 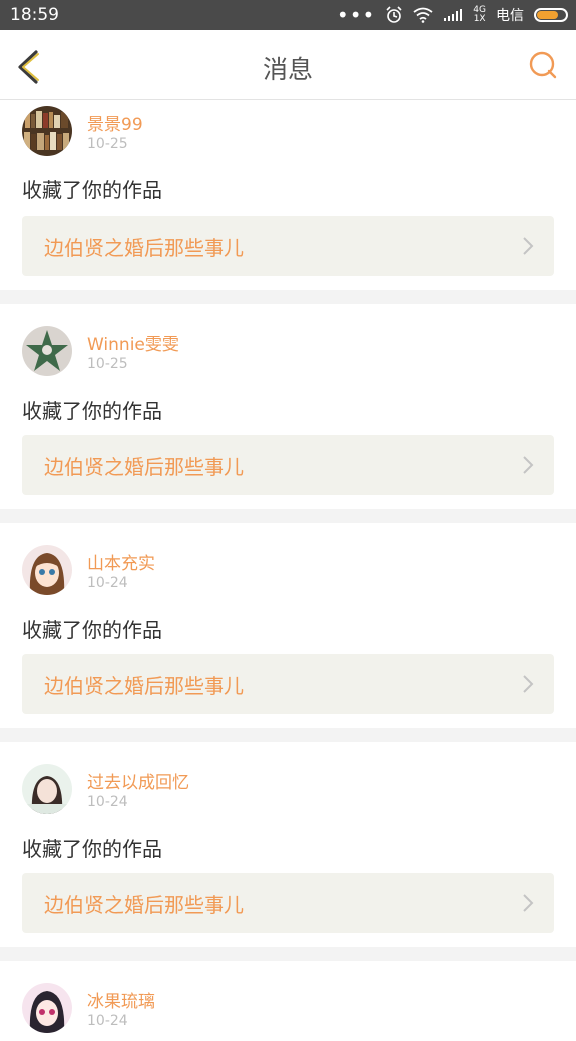 I want to click on username: 冰果琉璃, so click(x=121, y=999).